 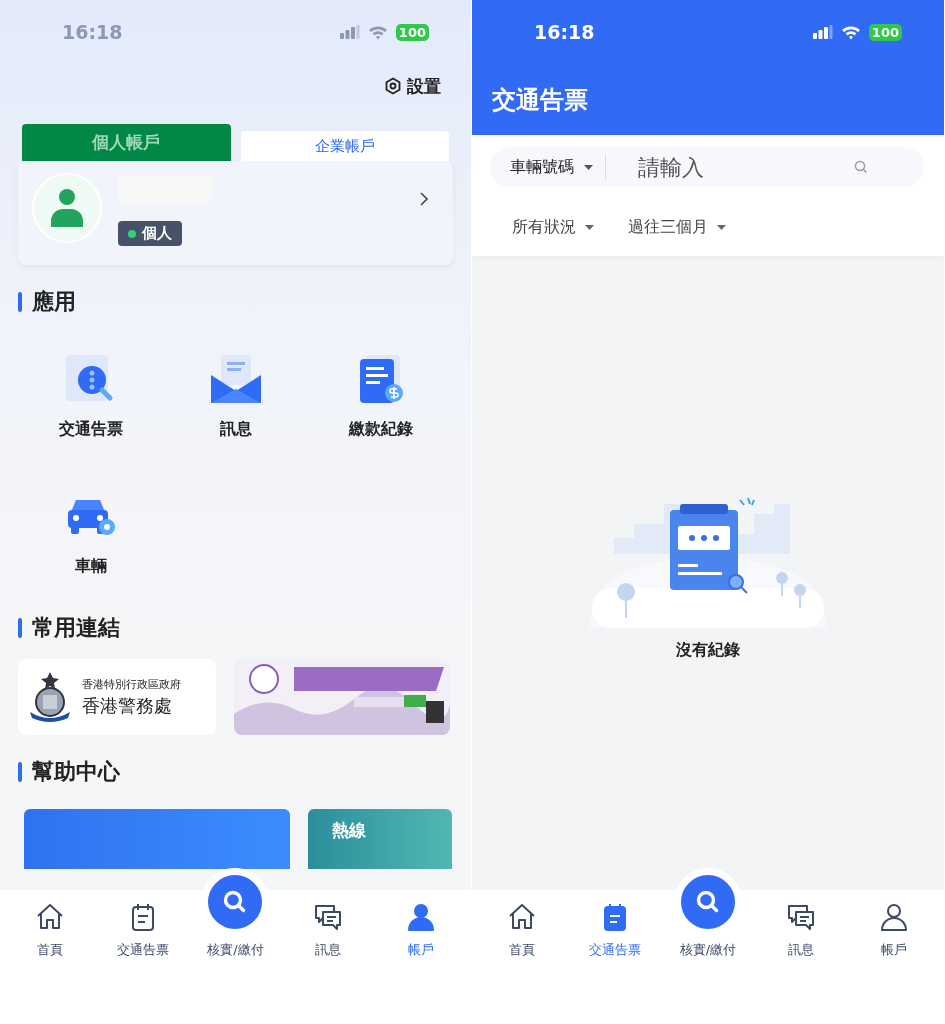 What do you see at coordinates (90, 396) in the screenshot?
I see `app-shortcut: 交通告票` at bounding box center [90, 396].